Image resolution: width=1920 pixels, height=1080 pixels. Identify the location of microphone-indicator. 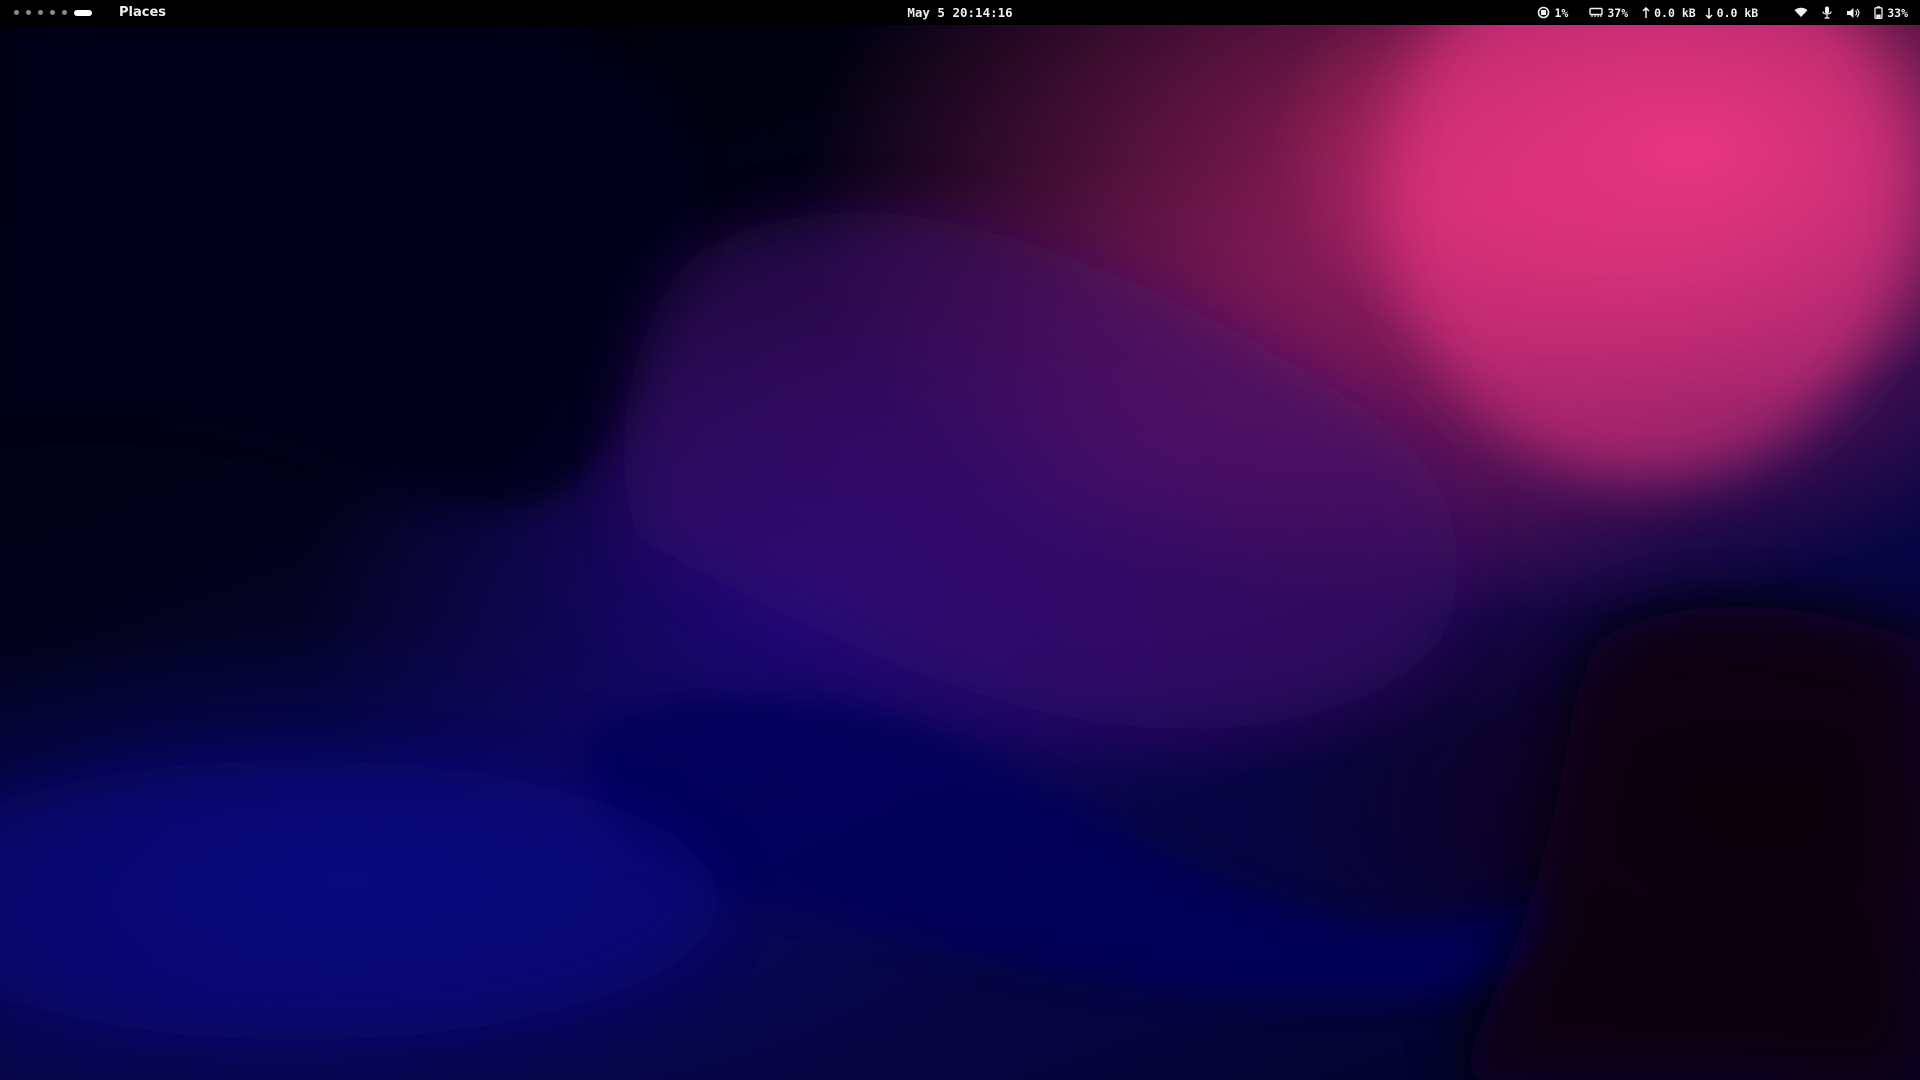
(1827, 12).